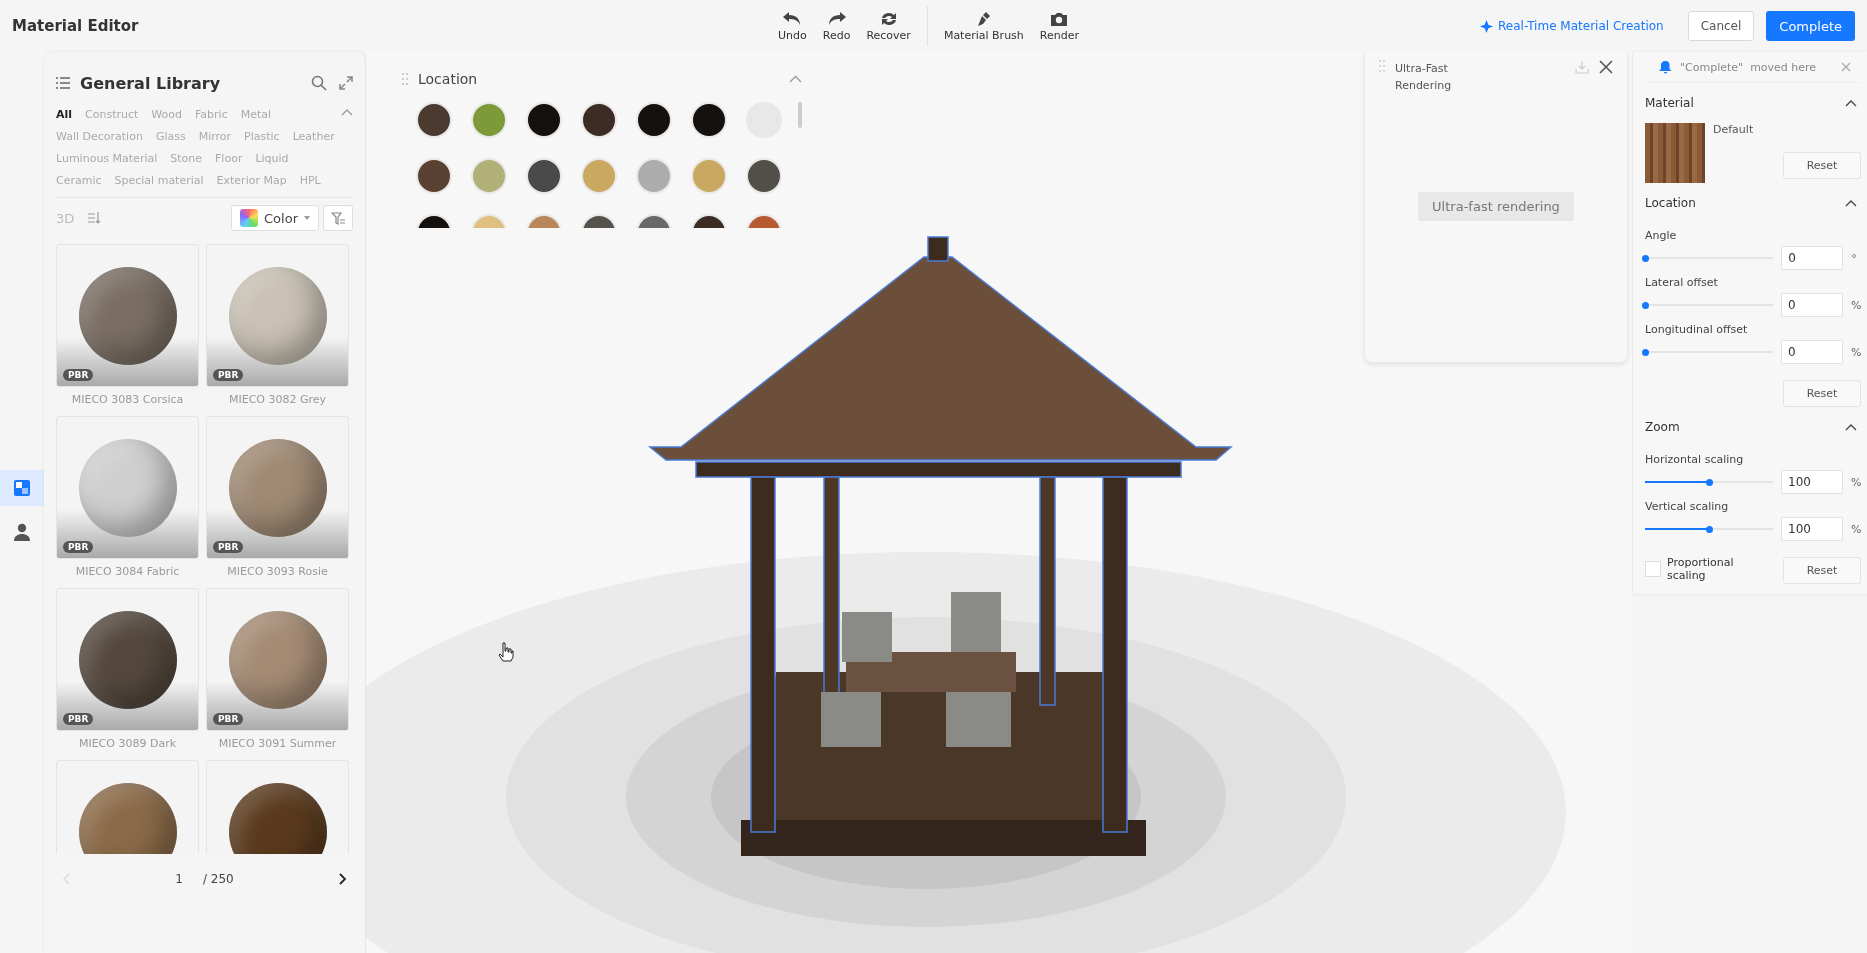  I want to click on search-icon, so click(319, 83).